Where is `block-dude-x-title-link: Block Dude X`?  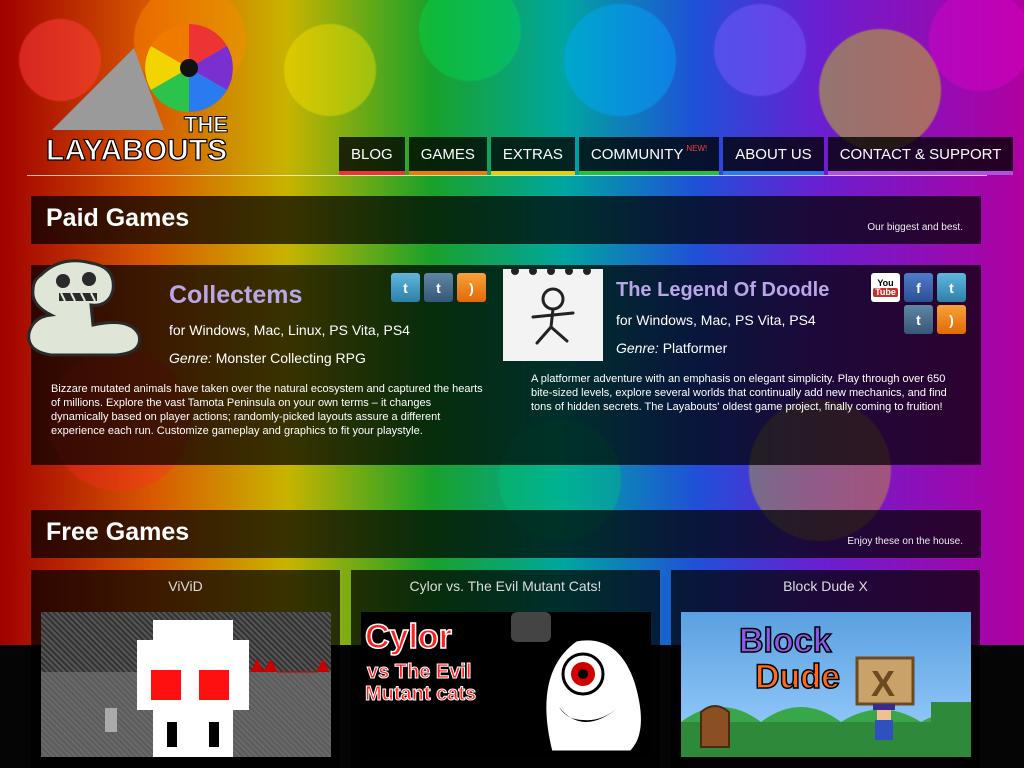 block-dude-x-title-link: Block Dude X is located at coordinates (825, 586).